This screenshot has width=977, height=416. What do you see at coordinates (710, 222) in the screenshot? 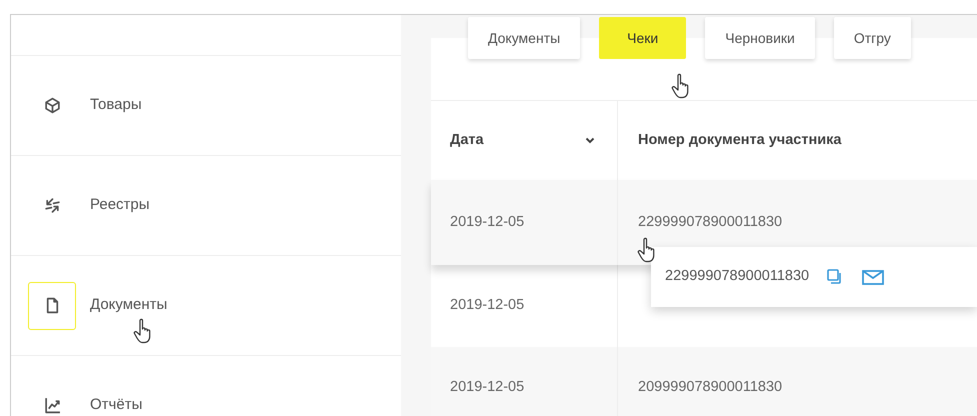
I see `table-cell-text: 229999078900011830` at bounding box center [710, 222].